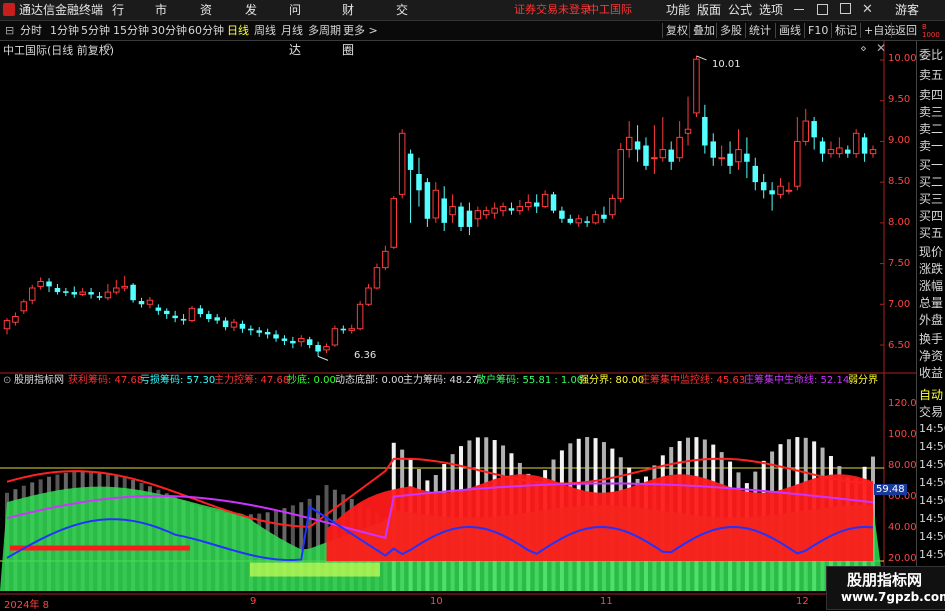  I want to click on panel-label: 自动, so click(931, 394).